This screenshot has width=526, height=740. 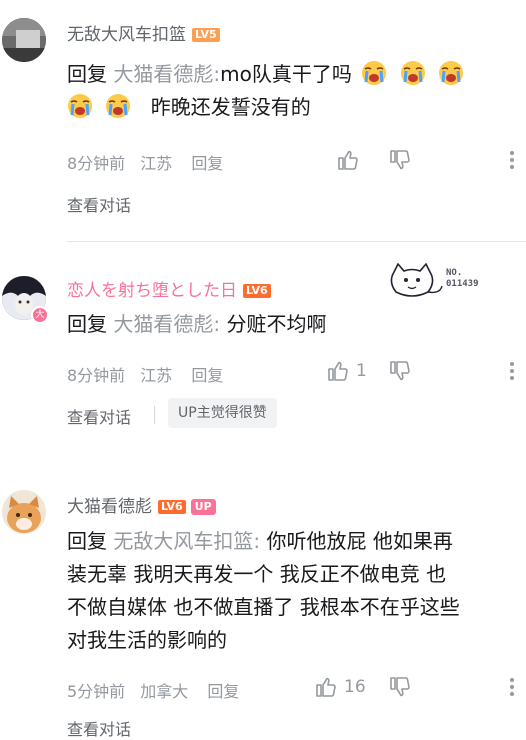 I want to click on username-text: 无敌大风车扣篮, so click(x=126, y=35).